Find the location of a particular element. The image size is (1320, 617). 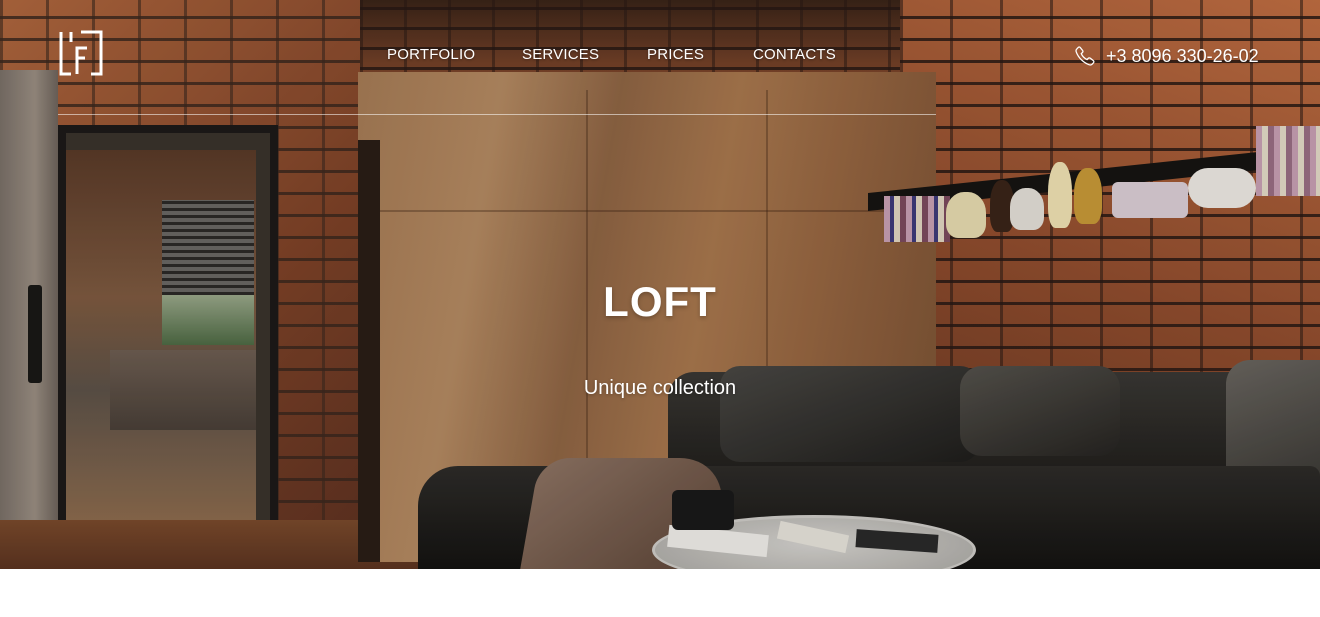

hero-title: LOFT is located at coordinates (660, 301).